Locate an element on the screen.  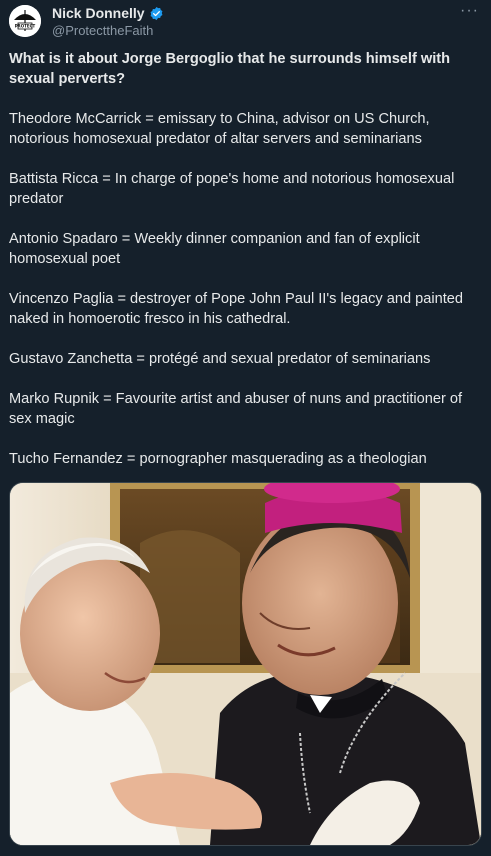
author-name-row: Nick Donnelly is located at coordinates (108, 13).